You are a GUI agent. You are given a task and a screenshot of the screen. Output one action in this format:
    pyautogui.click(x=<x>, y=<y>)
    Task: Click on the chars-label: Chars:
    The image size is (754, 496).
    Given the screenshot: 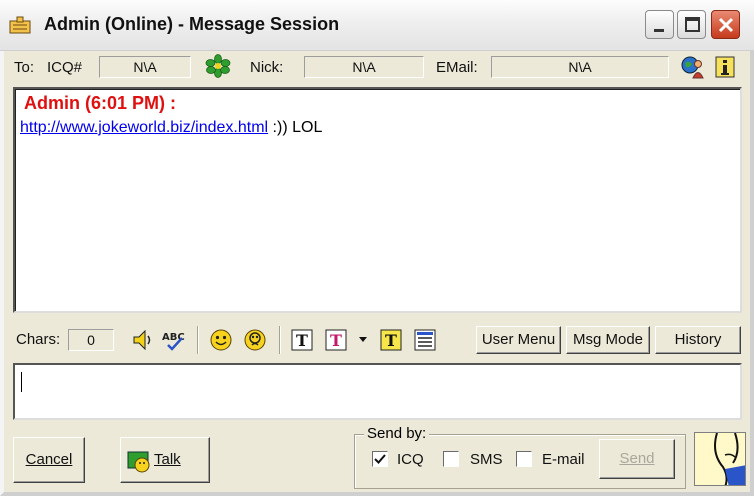 What is the action you would take?
    pyautogui.click(x=38, y=339)
    